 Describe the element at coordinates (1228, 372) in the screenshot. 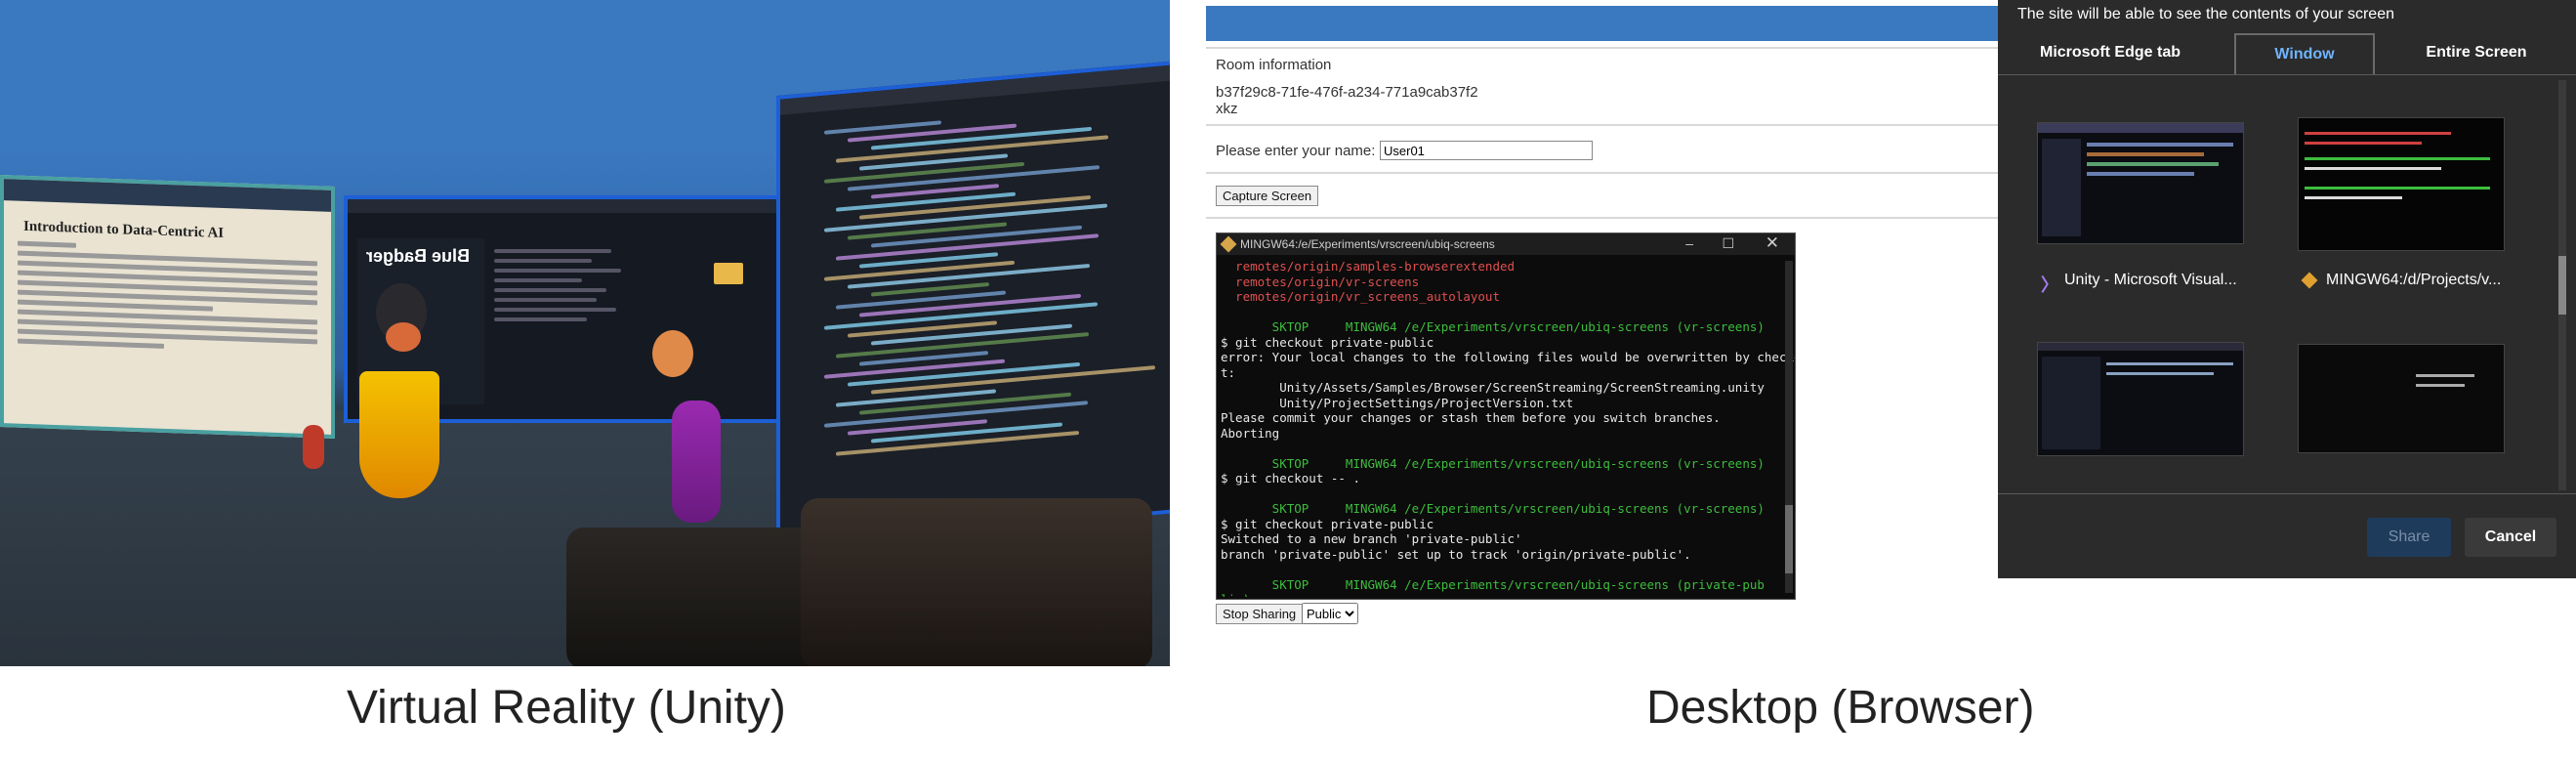

I see `terminal-line: t:` at that location.